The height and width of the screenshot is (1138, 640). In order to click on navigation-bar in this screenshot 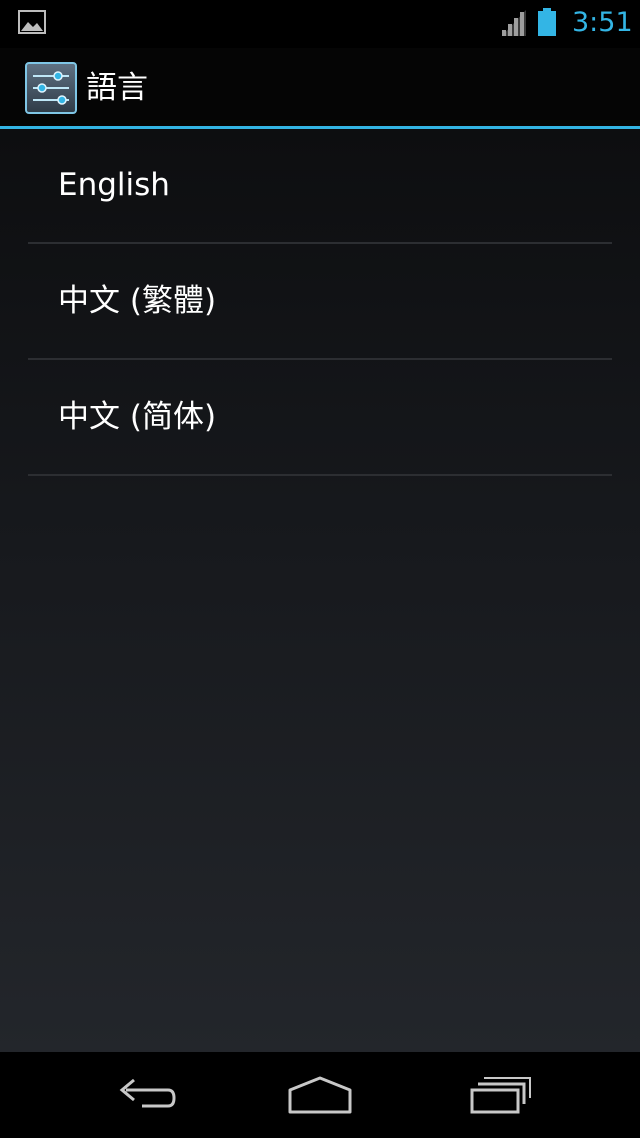, I will do `click(320, 1095)`.